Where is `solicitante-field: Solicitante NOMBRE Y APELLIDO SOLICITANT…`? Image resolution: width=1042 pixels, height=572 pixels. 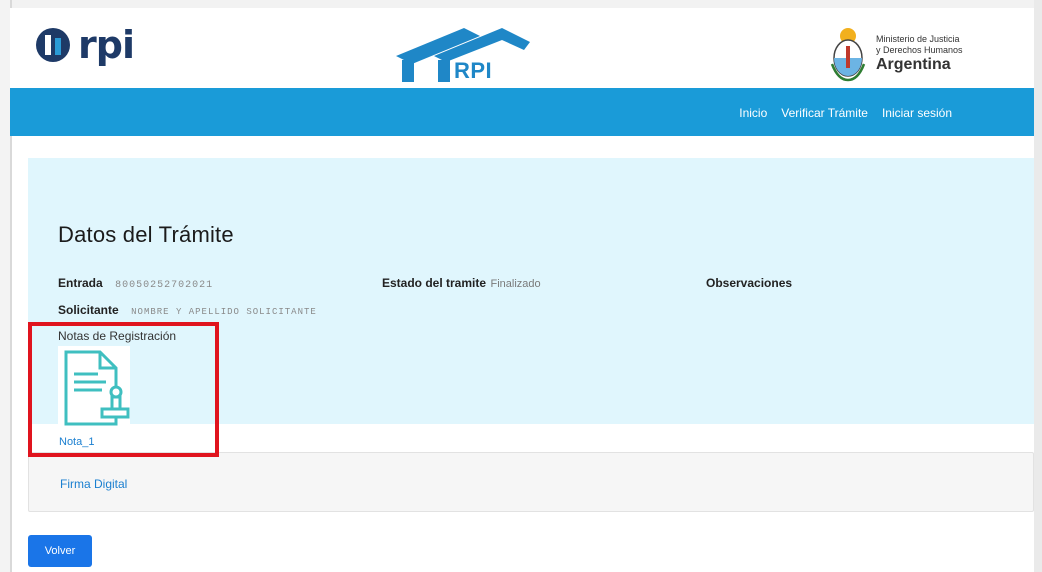 solicitante-field: Solicitante NOMBRE Y APELLIDO SOLICITANT… is located at coordinates (187, 310).